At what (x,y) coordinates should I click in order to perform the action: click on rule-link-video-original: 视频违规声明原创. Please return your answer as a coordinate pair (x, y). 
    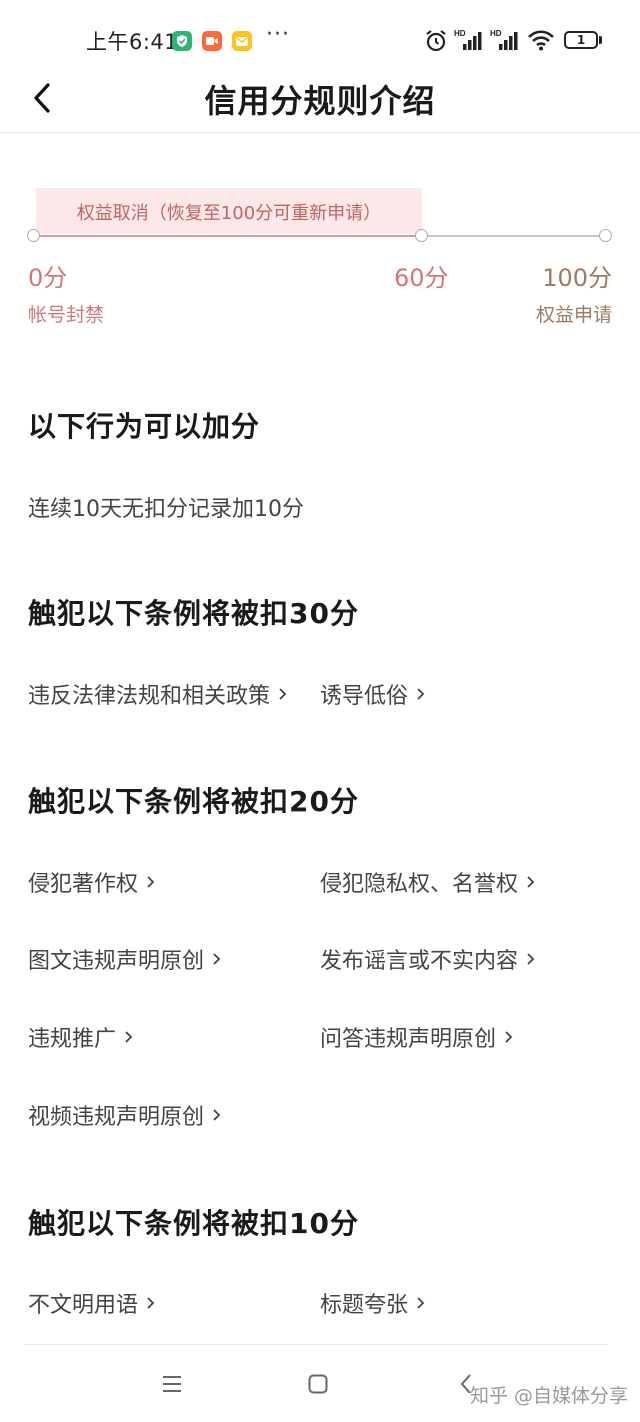
    Looking at the image, I should click on (124, 1115).